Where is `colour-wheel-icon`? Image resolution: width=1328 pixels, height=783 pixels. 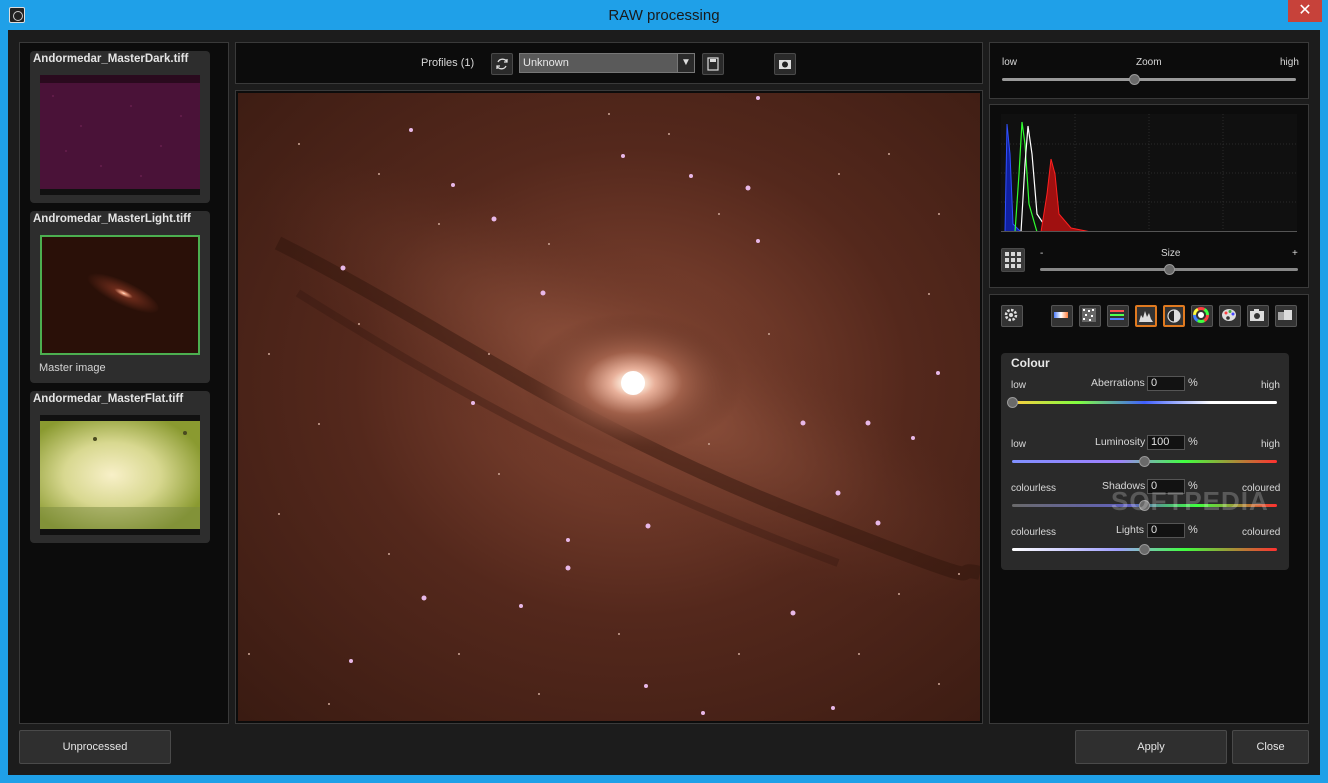 colour-wheel-icon is located at coordinates (1201, 315).